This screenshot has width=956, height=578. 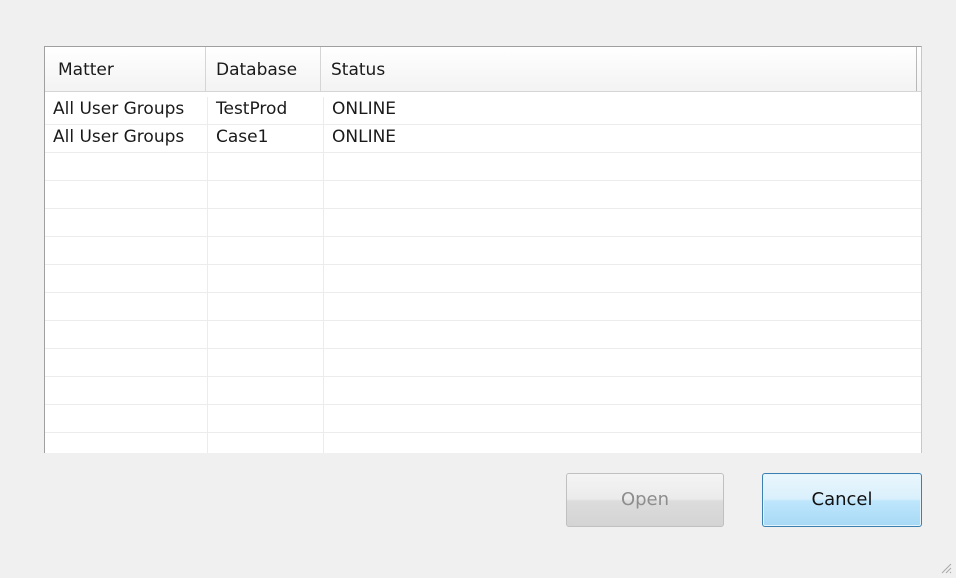 I want to click on resize-grip-icon, so click(x=945, y=567).